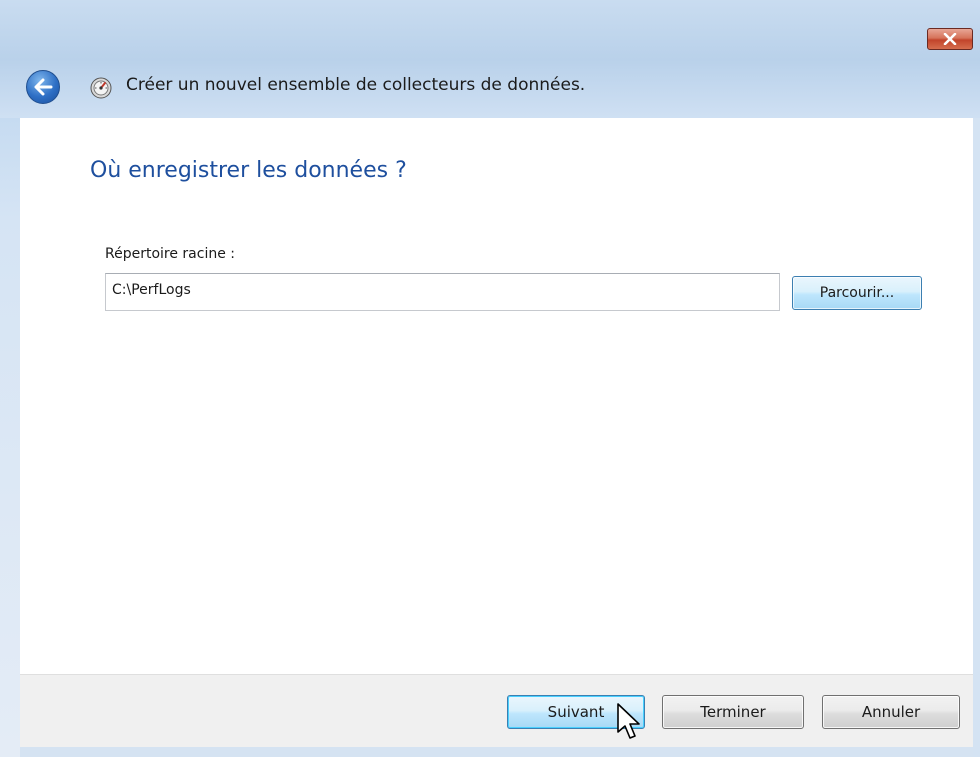 The height and width of the screenshot is (757, 980). I want to click on performance-monitor-icon, so click(101, 88).